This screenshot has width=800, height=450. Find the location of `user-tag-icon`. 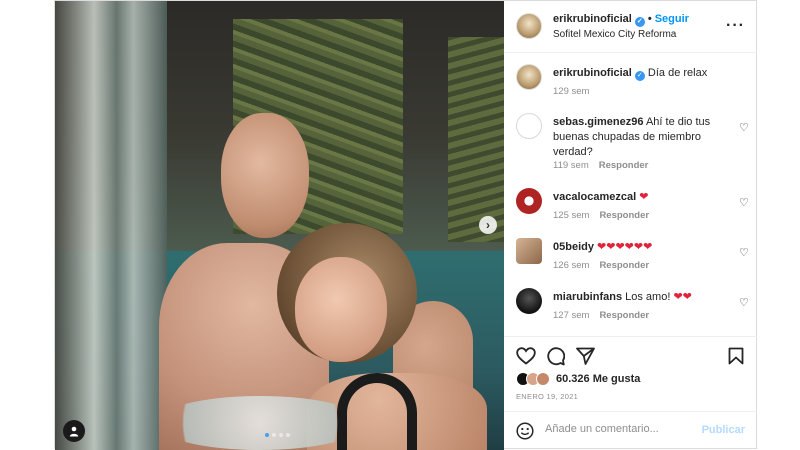

user-tag-icon is located at coordinates (74, 431).